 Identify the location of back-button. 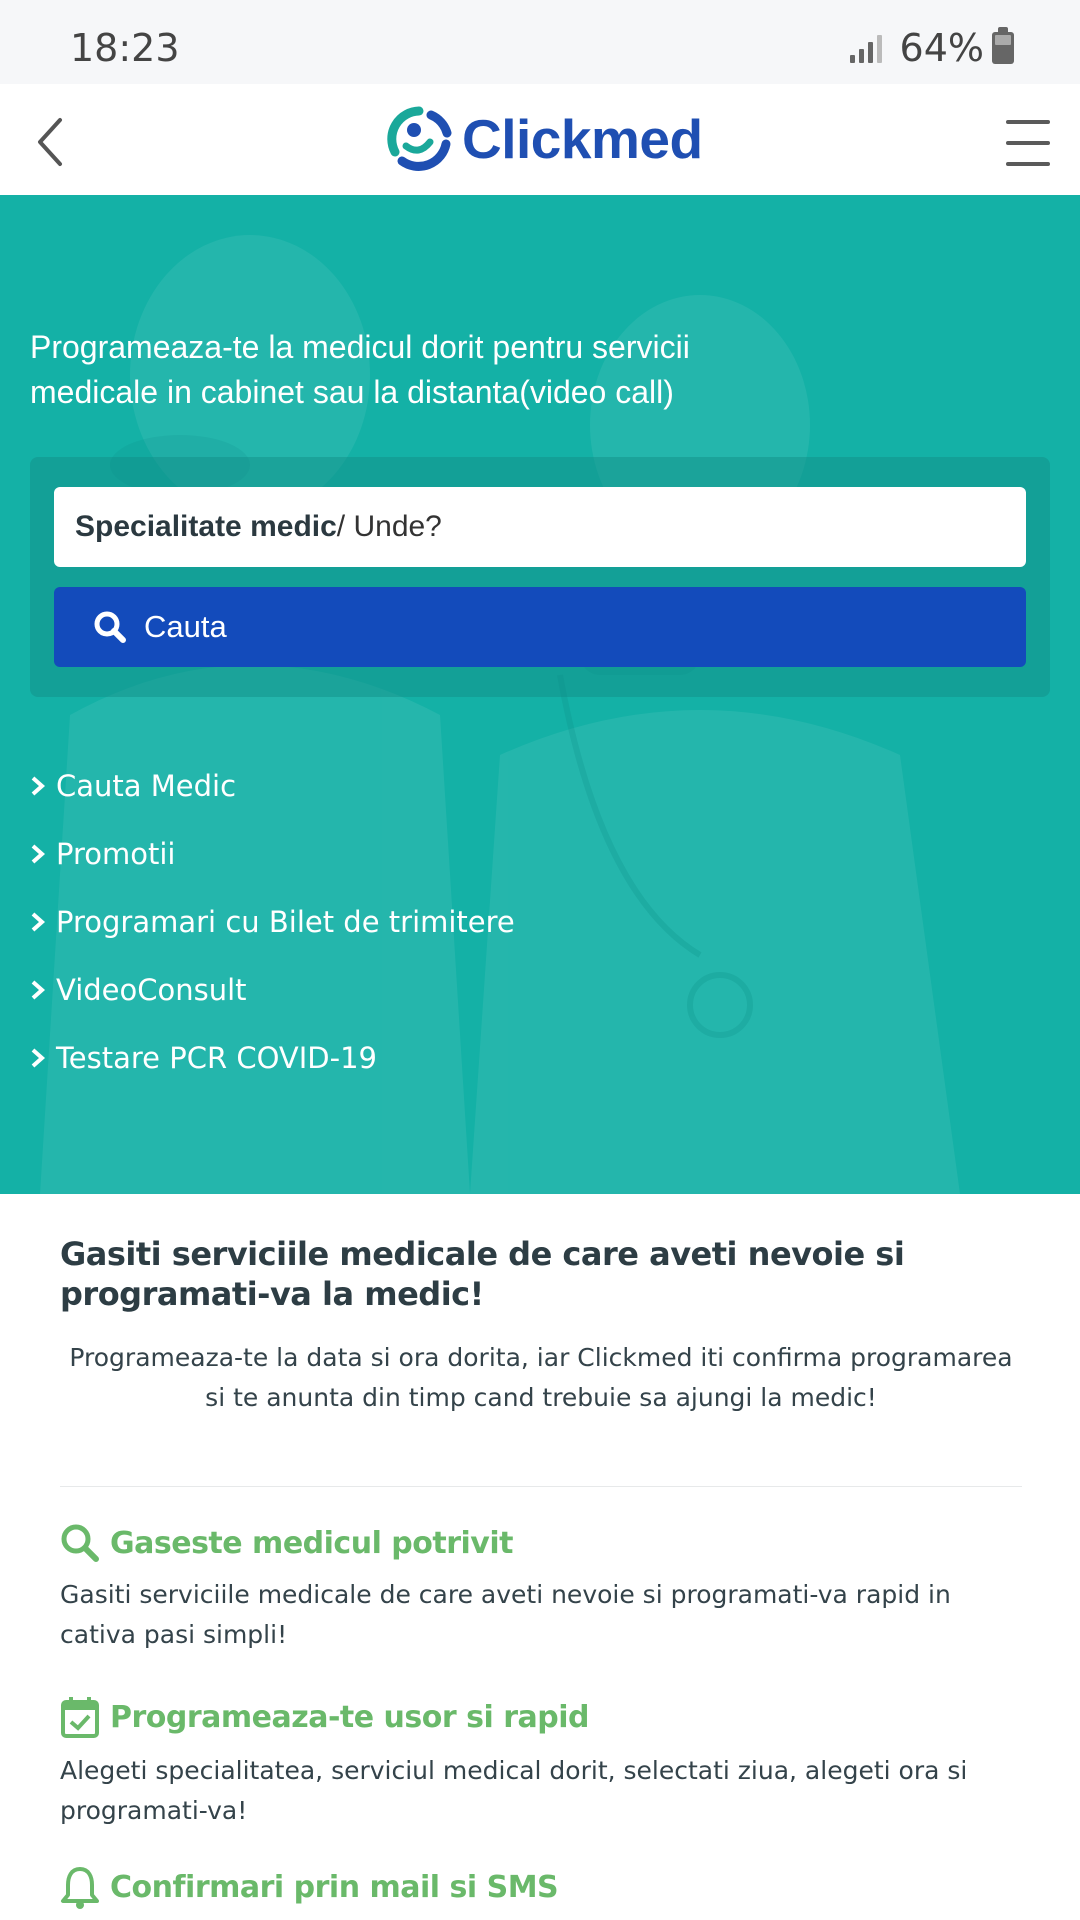
(53, 142).